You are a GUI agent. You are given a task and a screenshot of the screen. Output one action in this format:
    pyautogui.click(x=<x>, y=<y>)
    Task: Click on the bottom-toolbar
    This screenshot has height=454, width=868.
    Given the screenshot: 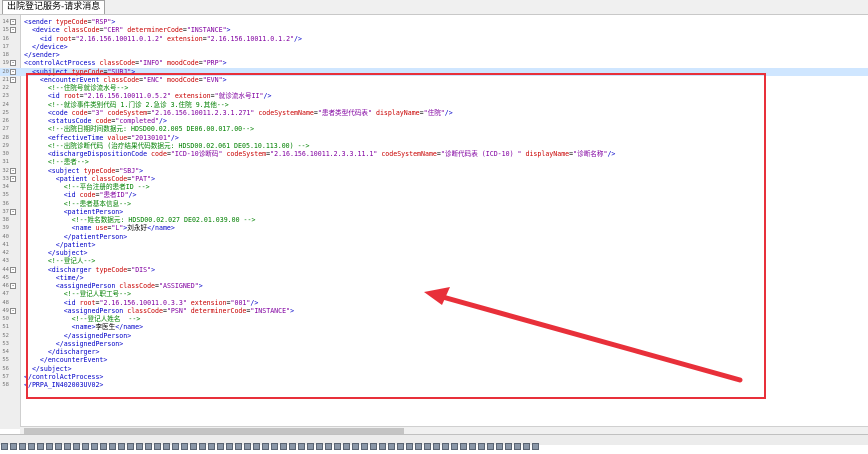 What is the action you would take?
    pyautogui.click(x=434, y=442)
    